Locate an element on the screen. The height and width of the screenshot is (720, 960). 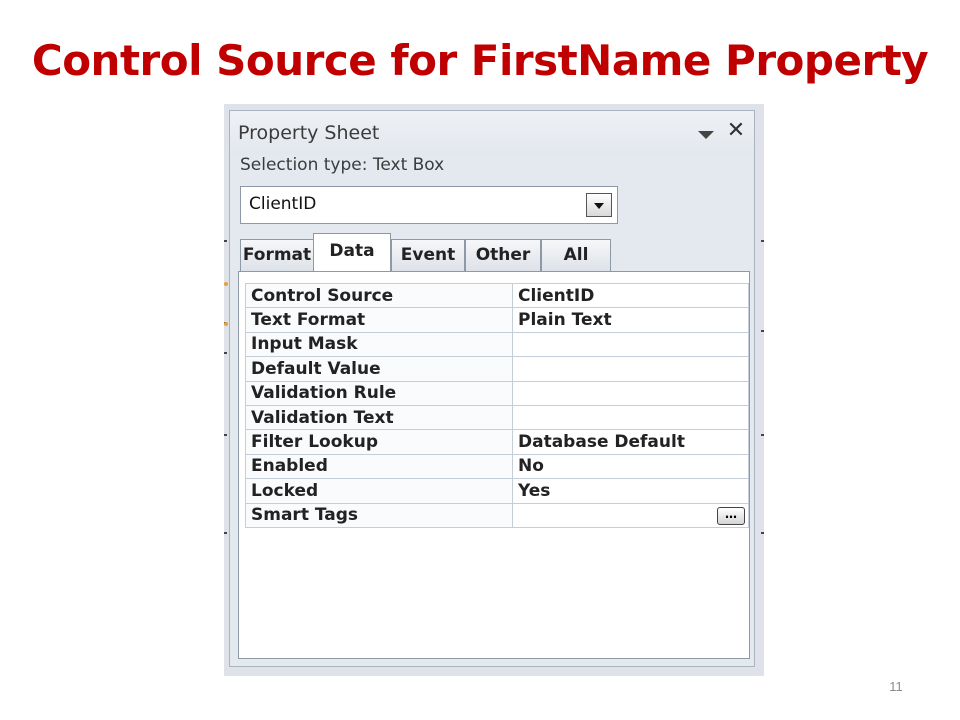
table-row: Enabled No is located at coordinates (497, 466).